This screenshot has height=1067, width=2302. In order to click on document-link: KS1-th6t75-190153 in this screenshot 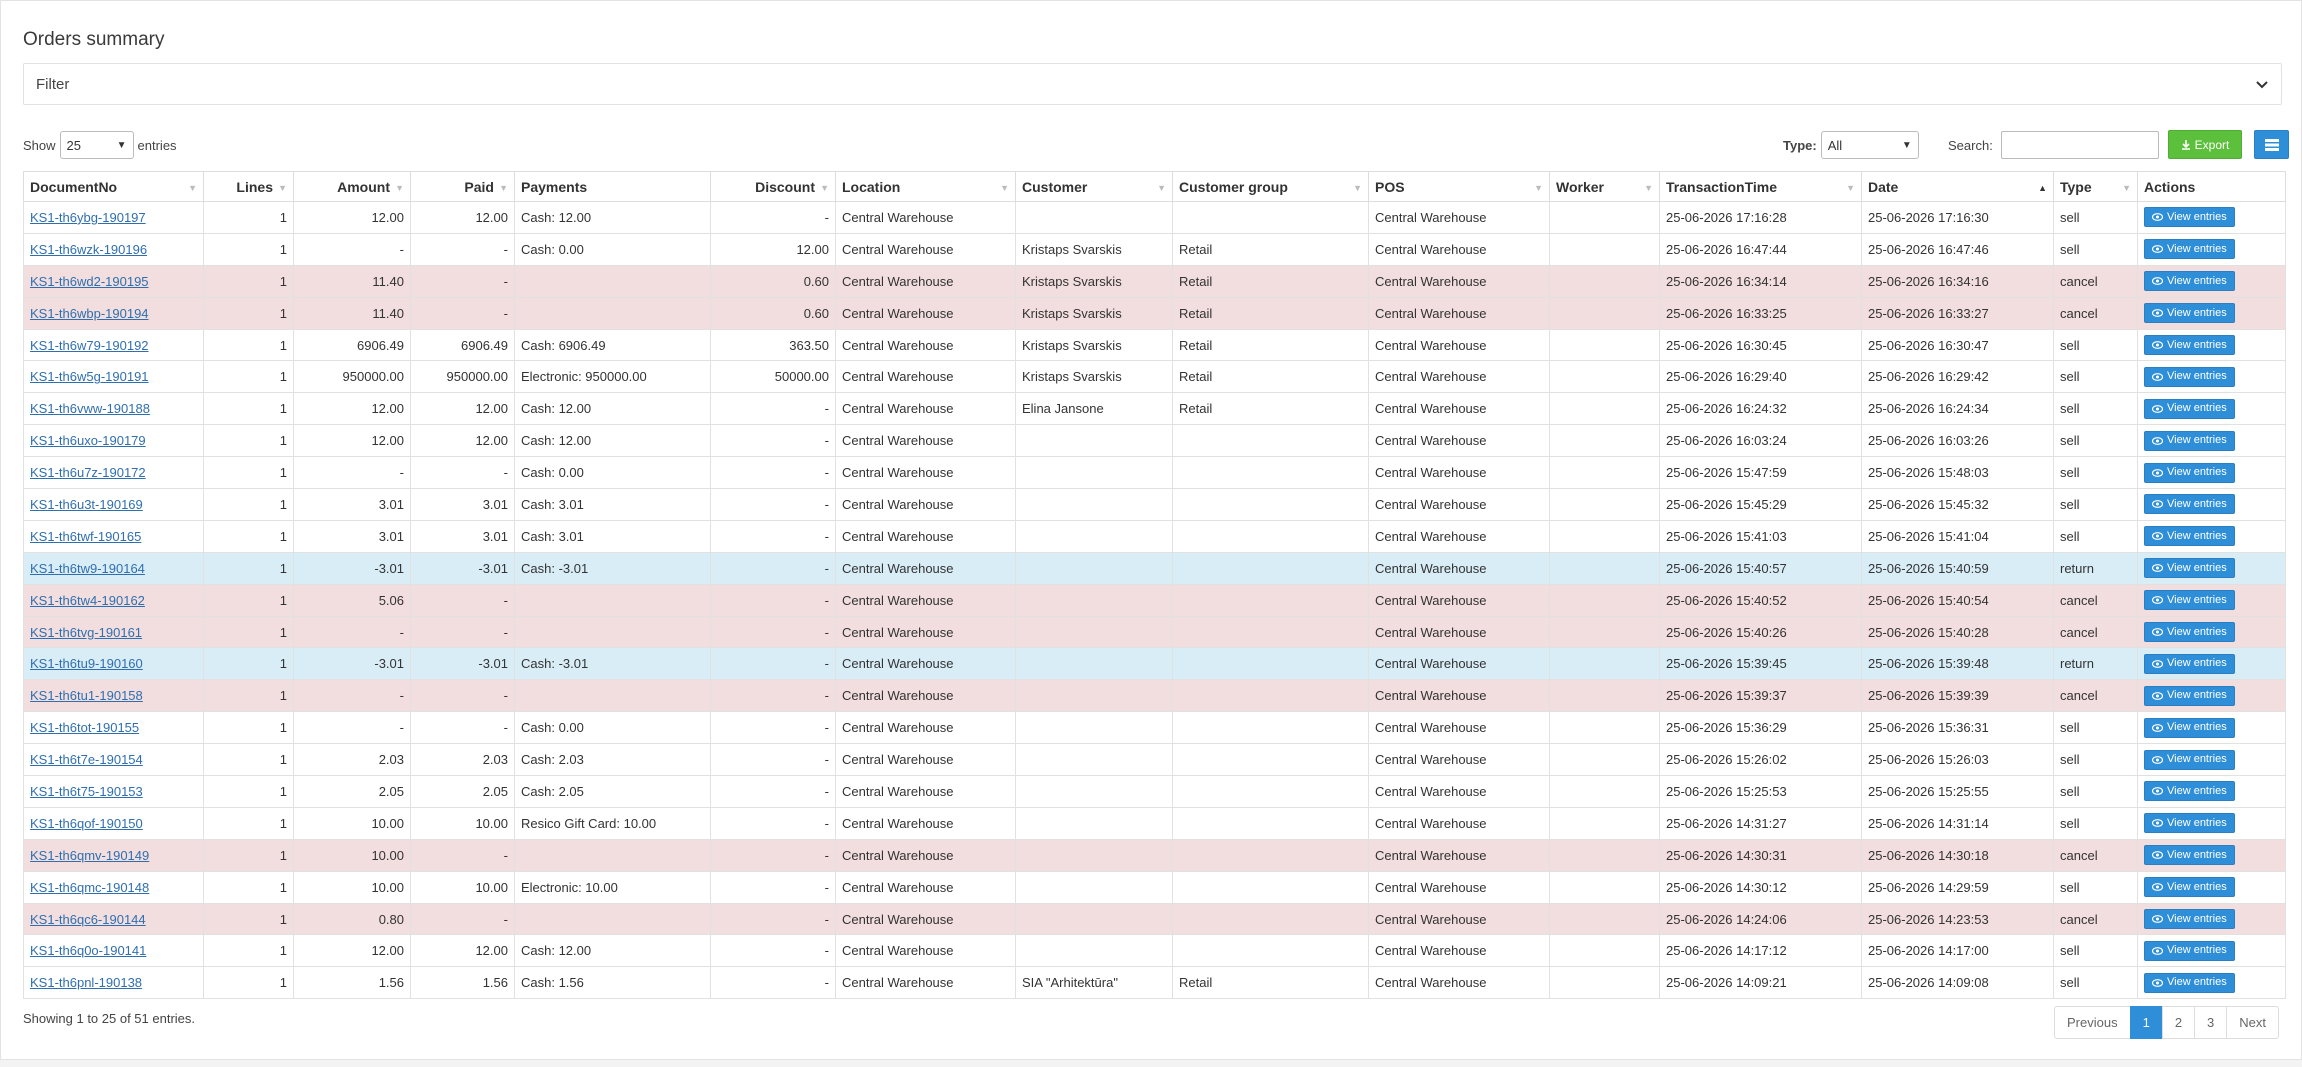, I will do `click(86, 791)`.